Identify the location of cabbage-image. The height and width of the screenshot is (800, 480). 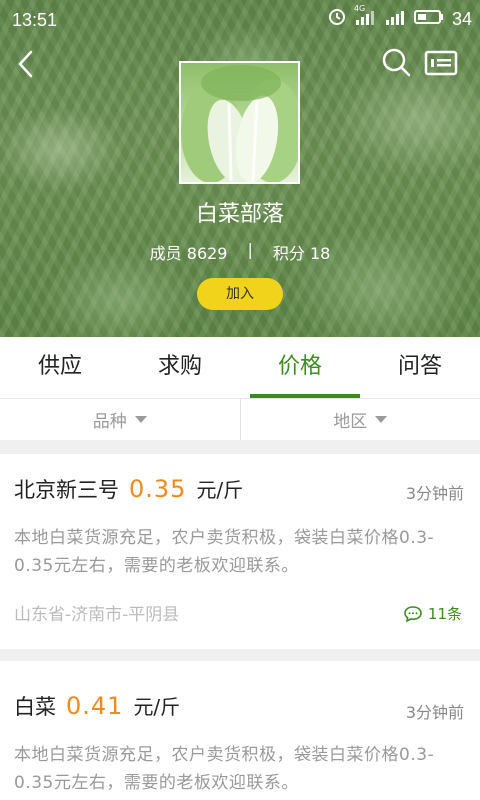
(239, 123).